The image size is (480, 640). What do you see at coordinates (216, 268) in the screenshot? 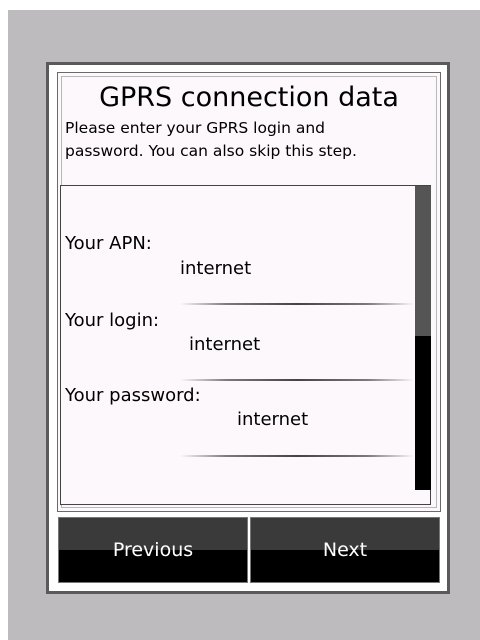
I see `apn-value: internet` at bounding box center [216, 268].